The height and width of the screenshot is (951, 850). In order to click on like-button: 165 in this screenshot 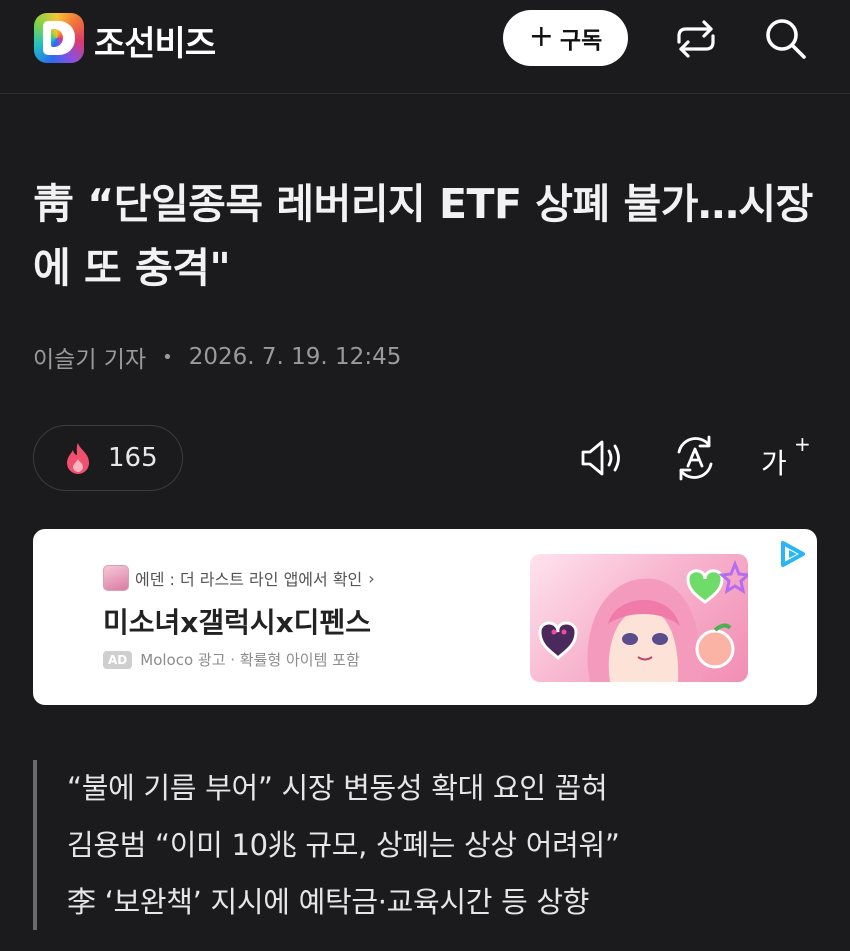, I will do `click(108, 458)`.